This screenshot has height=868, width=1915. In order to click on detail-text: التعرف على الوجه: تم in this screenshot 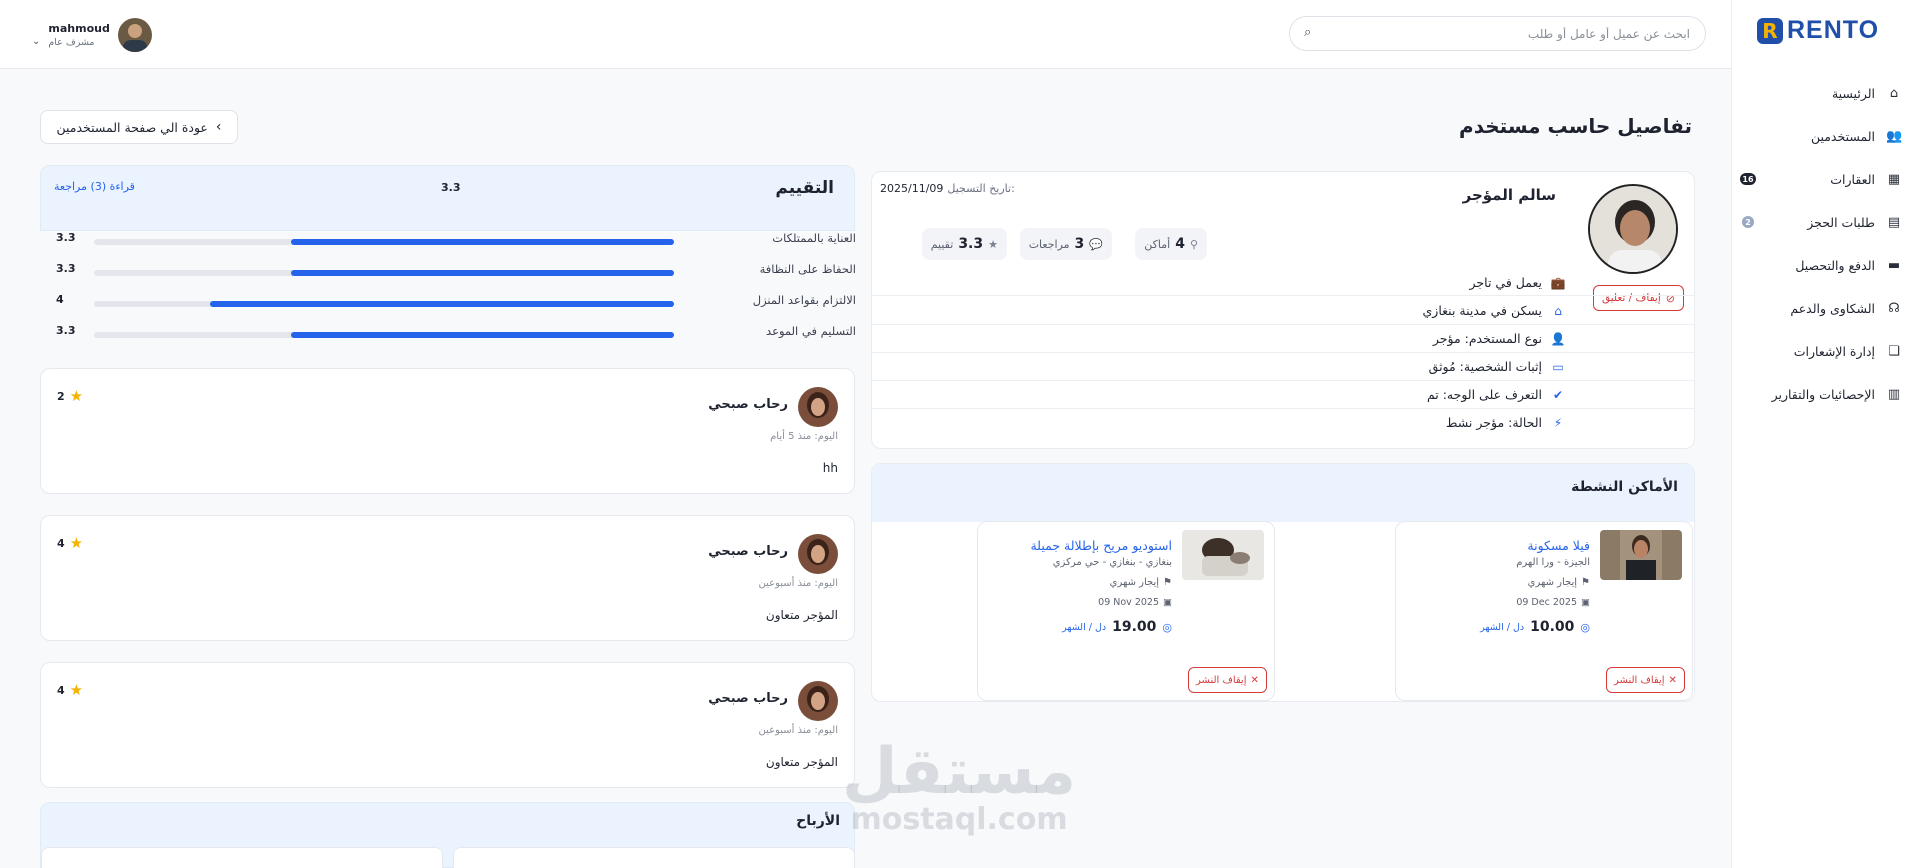, I will do `click(1484, 394)`.